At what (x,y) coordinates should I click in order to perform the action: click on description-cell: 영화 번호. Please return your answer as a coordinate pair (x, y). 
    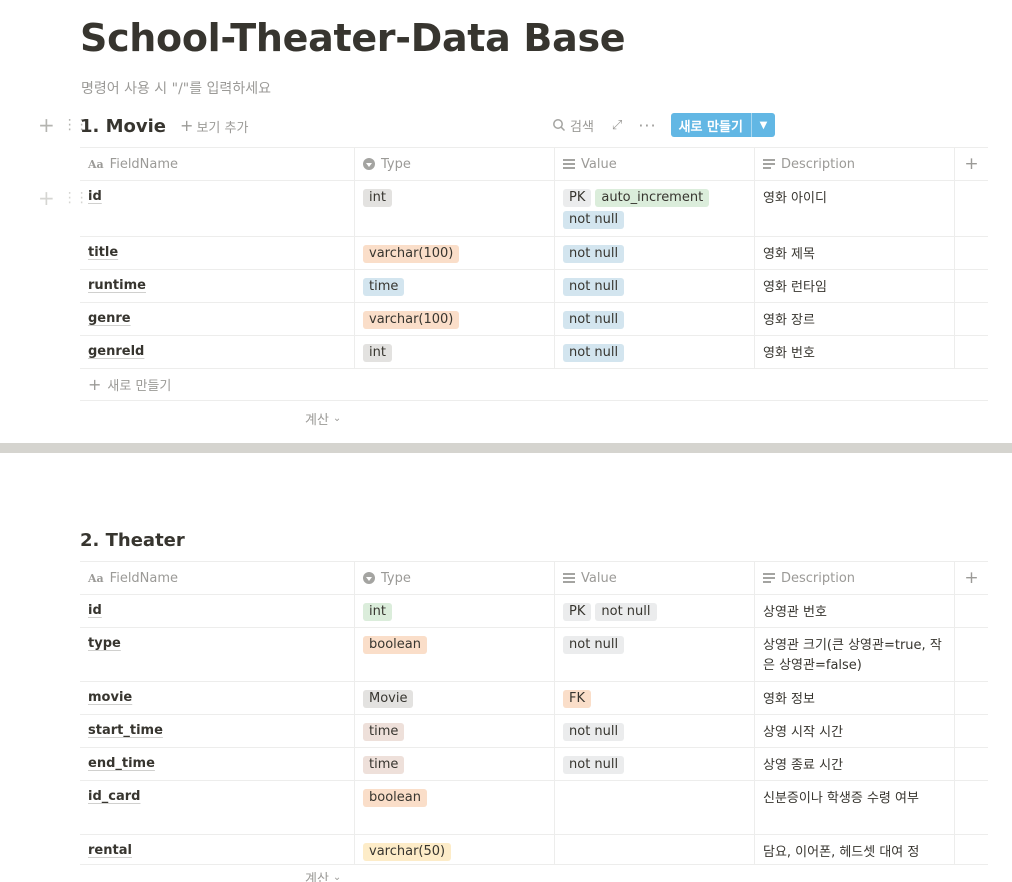
    Looking at the image, I should click on (855, 352).